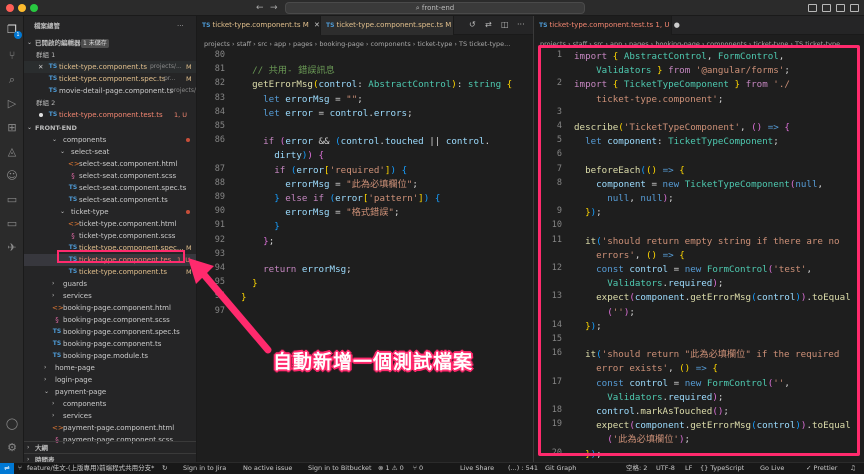 The image size is (864, 474). What do you see at coordinates (110, 152) in the screenshot?
I see `folder-item: ⌄ select-seat` at bounding box center [110, 152].